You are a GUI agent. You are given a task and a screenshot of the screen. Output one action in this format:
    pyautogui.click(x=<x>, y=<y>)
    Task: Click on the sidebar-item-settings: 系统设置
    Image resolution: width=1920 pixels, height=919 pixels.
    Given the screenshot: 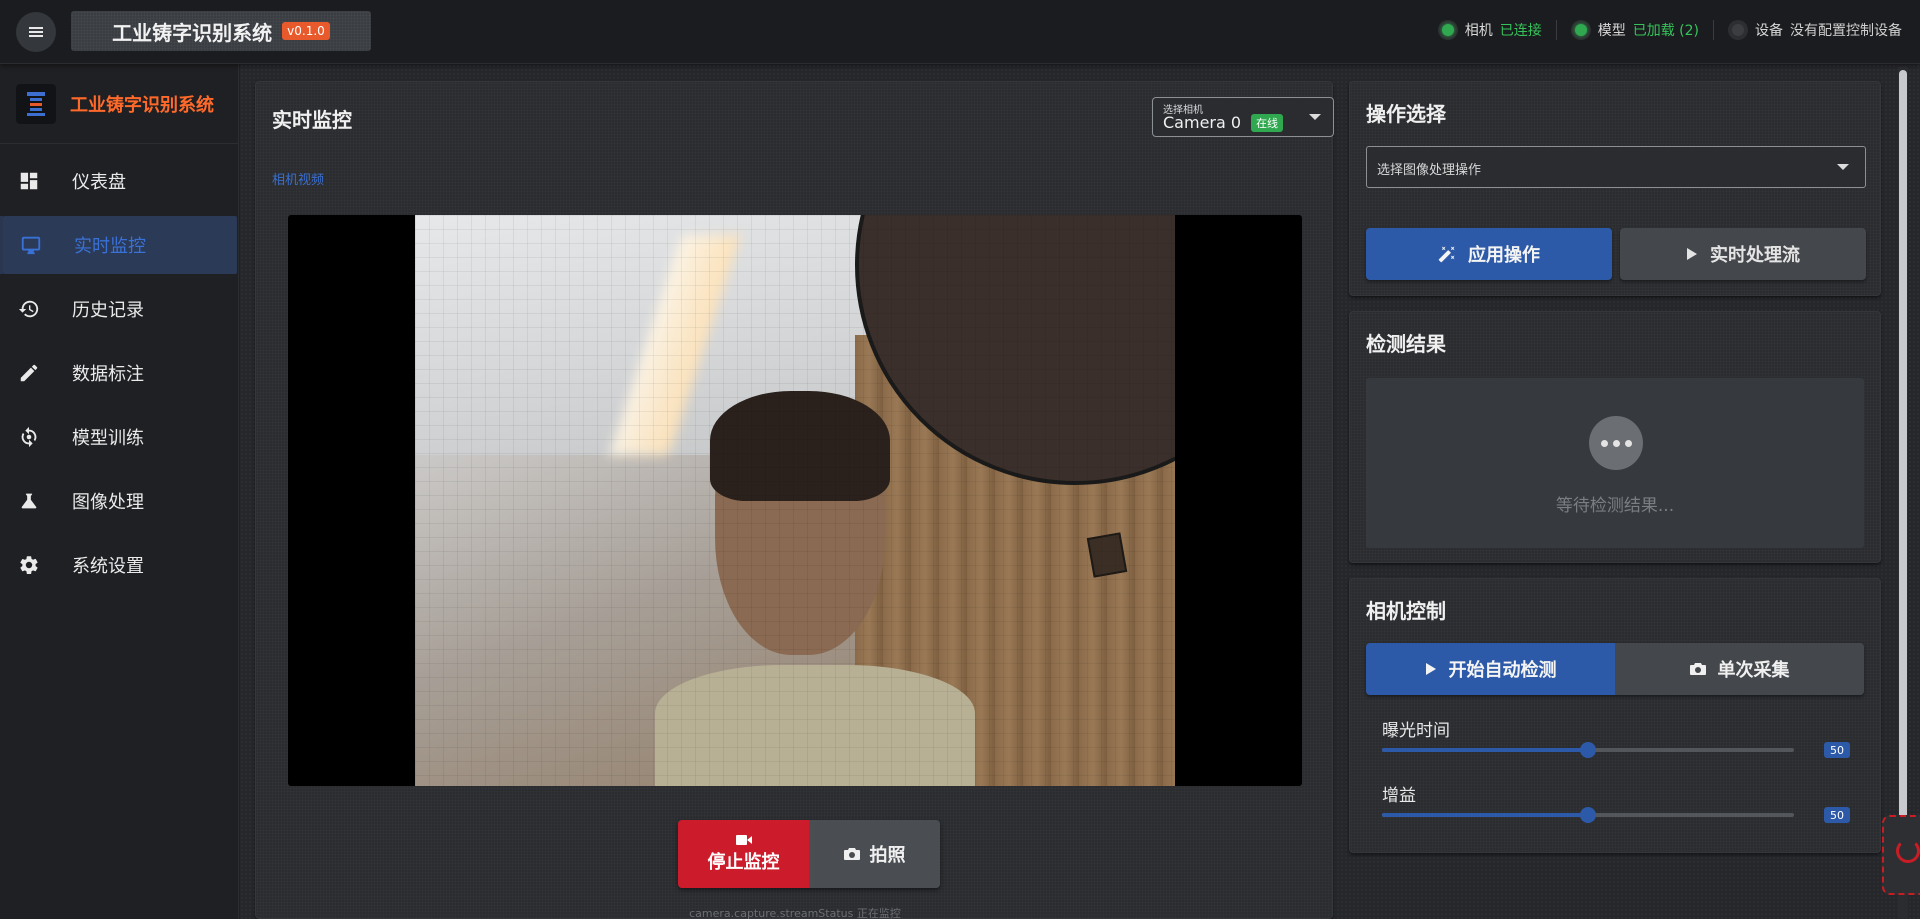 What is the action you would take?
    pyautogui.click(x=119, y=565)
    